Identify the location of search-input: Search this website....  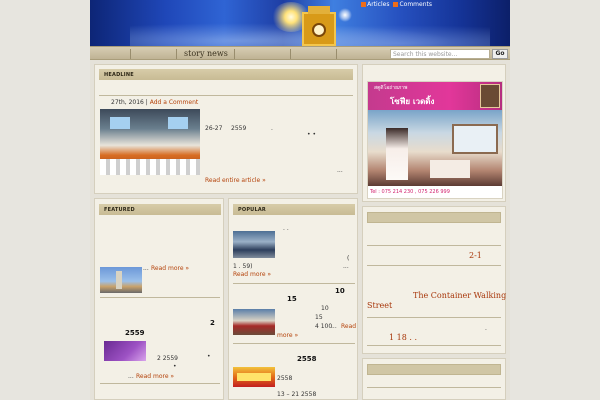
(440, 54).